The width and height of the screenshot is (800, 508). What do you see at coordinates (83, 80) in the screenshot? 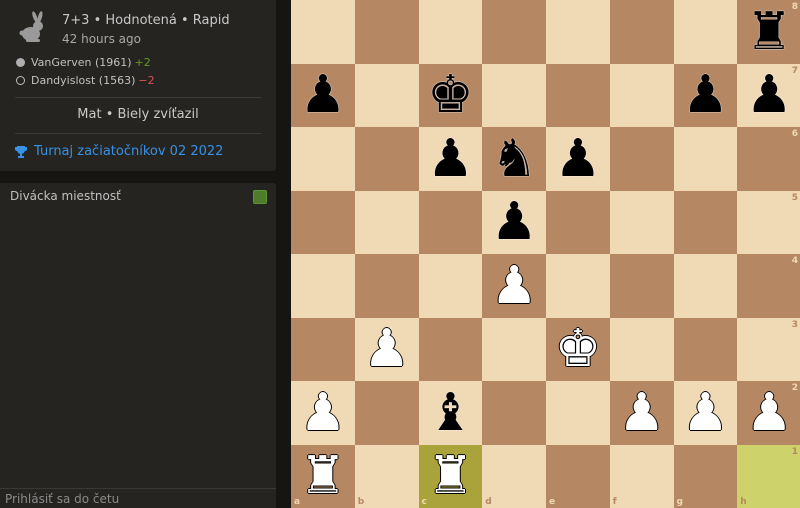
I see `player-black-name: Dandyislost (1563)` at bounding box center [83, 80].